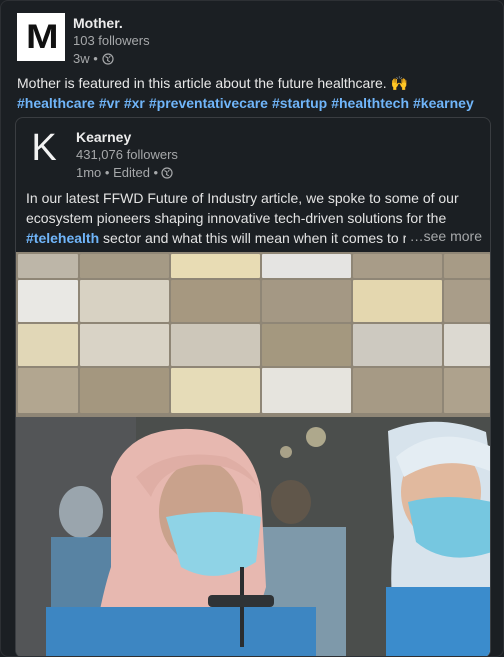  I want to click on hashtag-link: #kearney, so click(443, 103).